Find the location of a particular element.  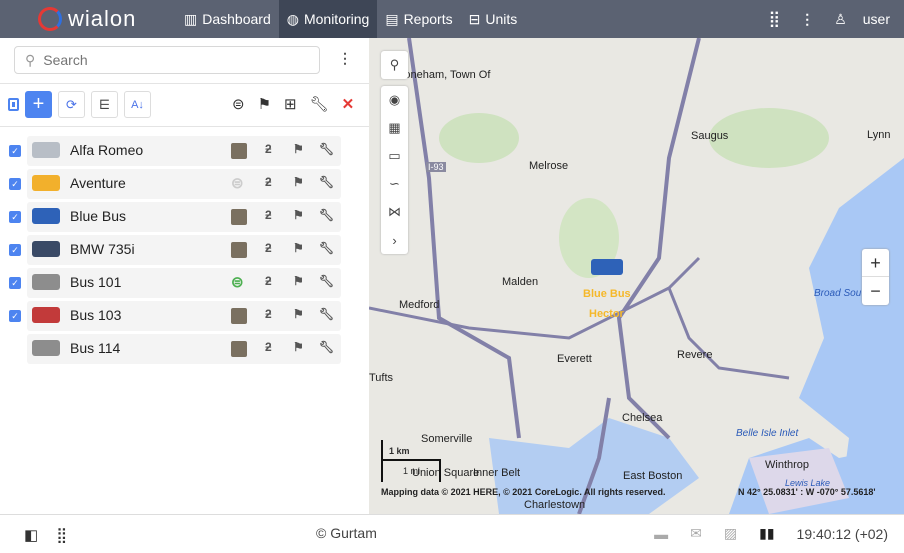

unit-item: Bus 114 ƻ ⚑ 🔧︎ is located at coordinates (184, 349).